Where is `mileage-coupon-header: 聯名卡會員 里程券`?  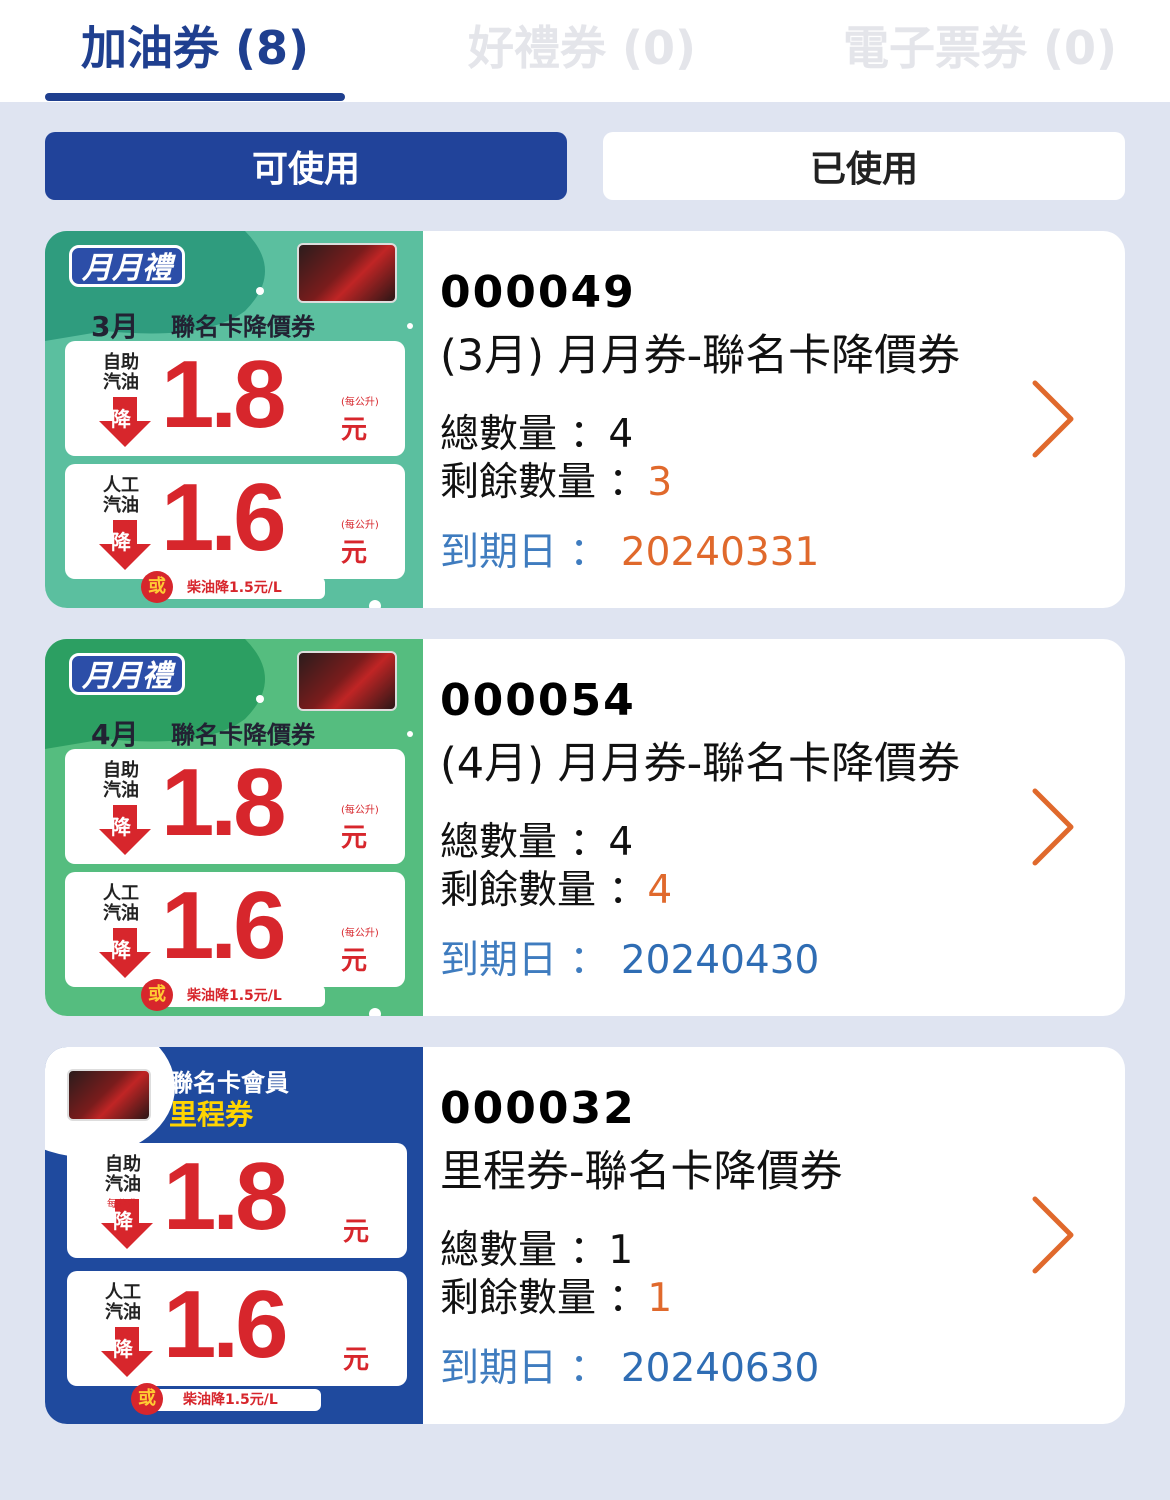 mileage-coupon-header: 聯名卡會員 里程券 is located at coordinates (229, 1099).